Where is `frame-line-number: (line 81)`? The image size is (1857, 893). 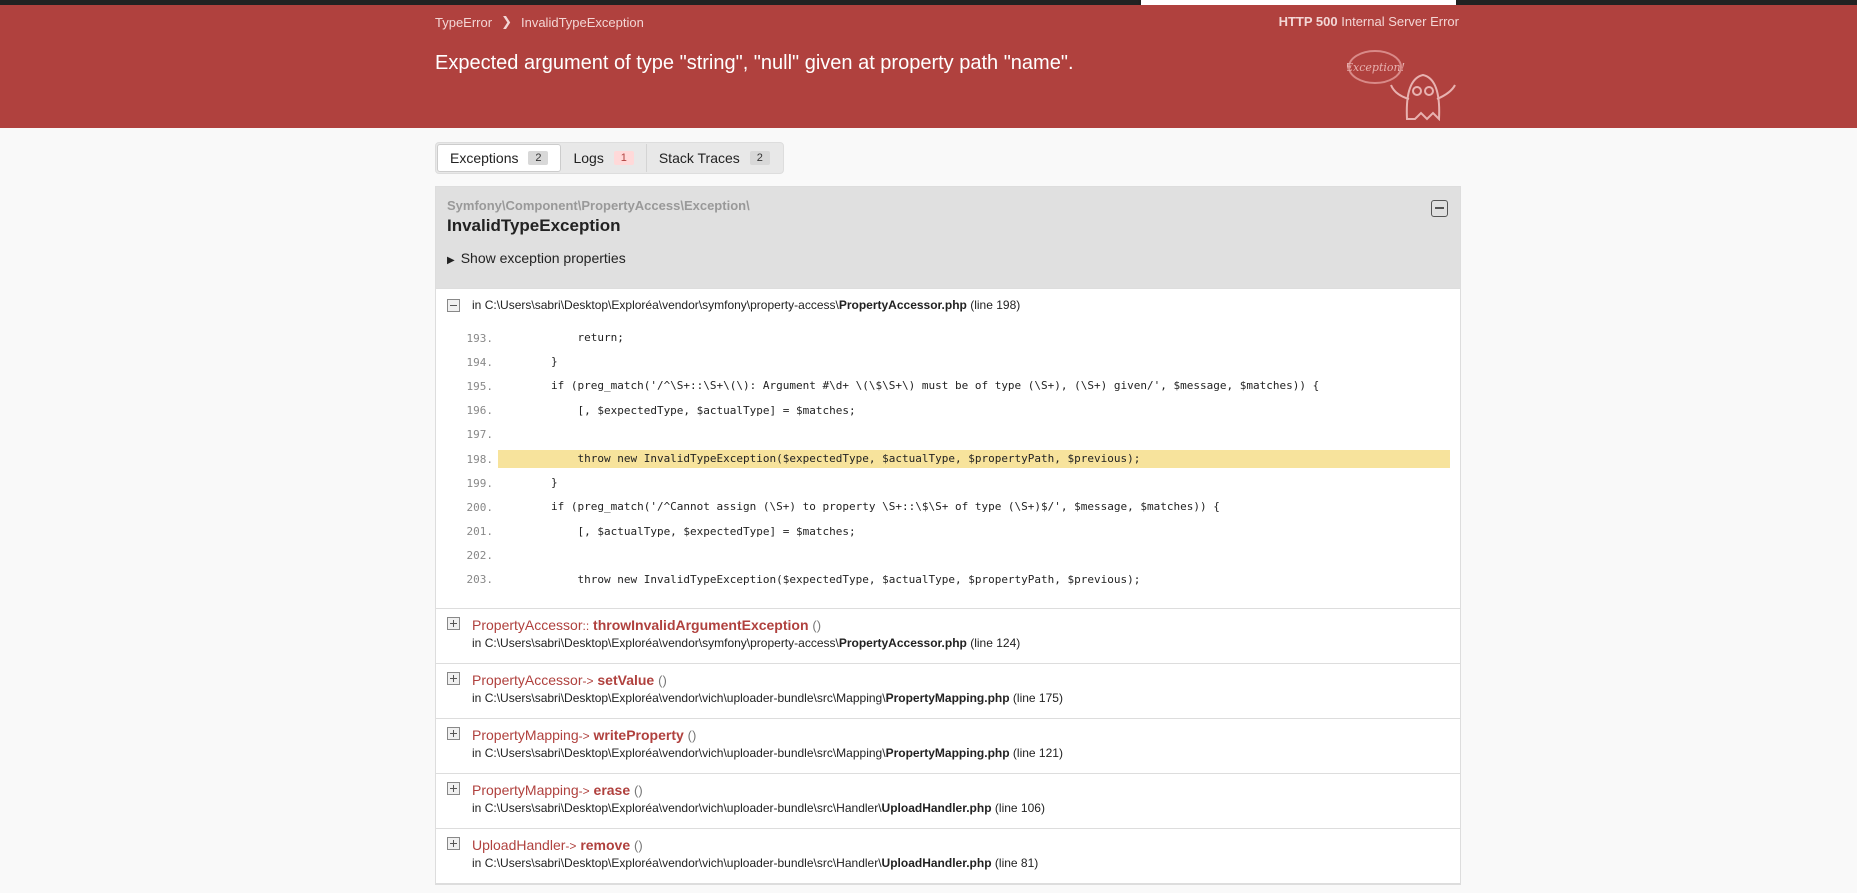
frame-line-number: (line 81) is located at coordinates (1016, 863).